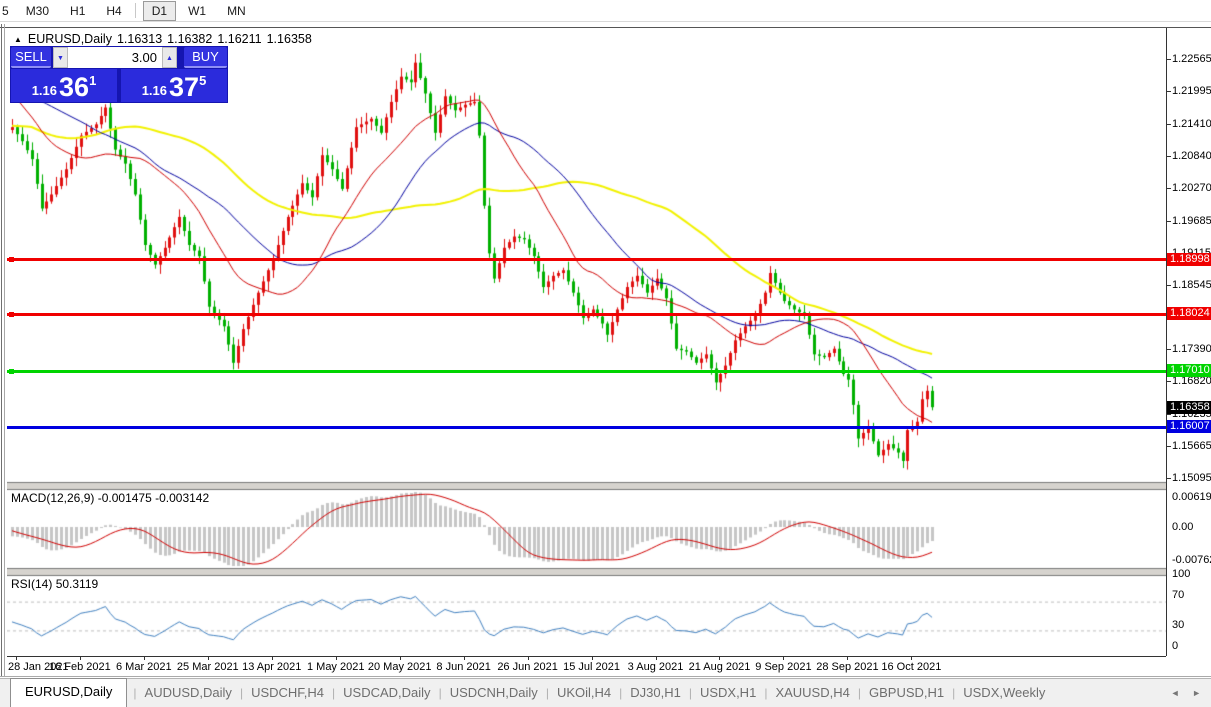  Describe the element at coordinates (1004, 693) in the screenshot. I see `chart-tab-usdx-weekly: USDX,Weekly` at that location.